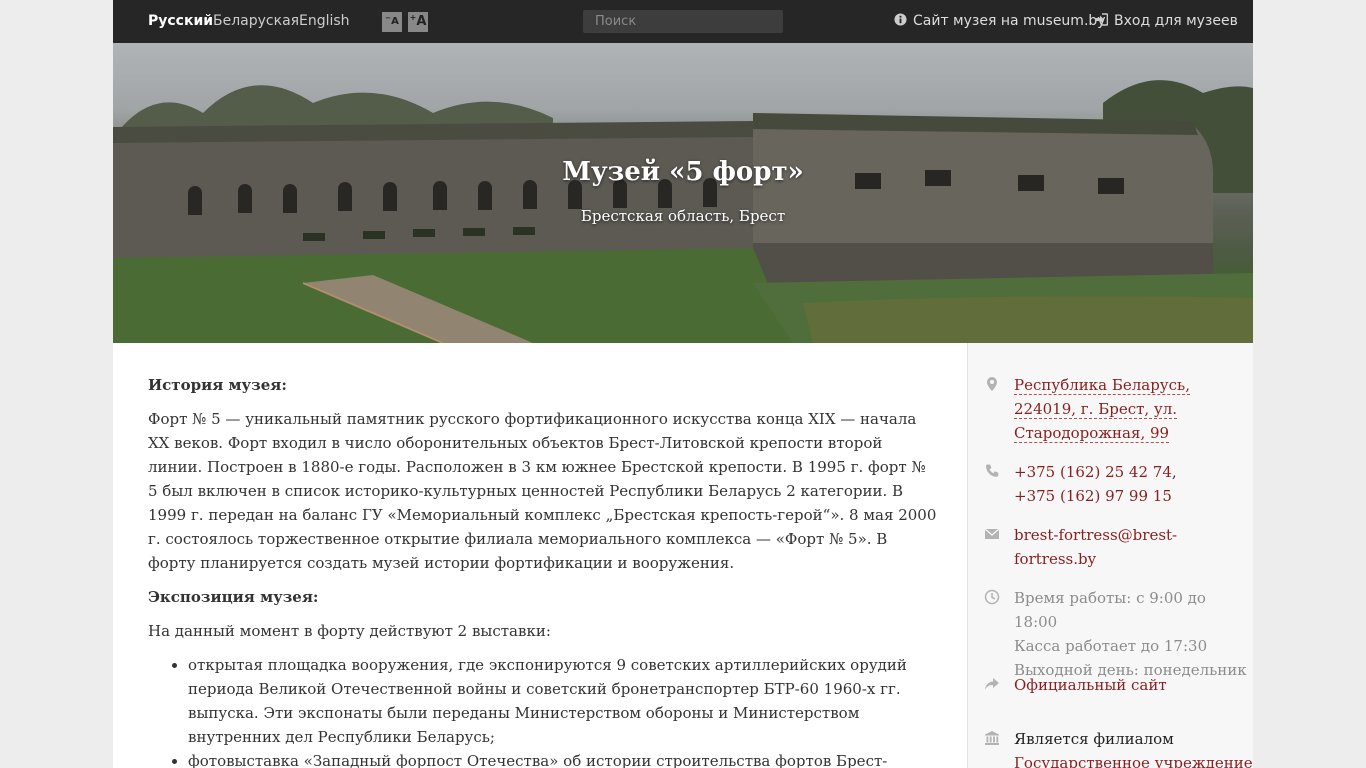 The height and width of the screenshot is (768, 1366). I want to click on museum-site-link: Сайт музея на museum.by, so click(1000, 21).